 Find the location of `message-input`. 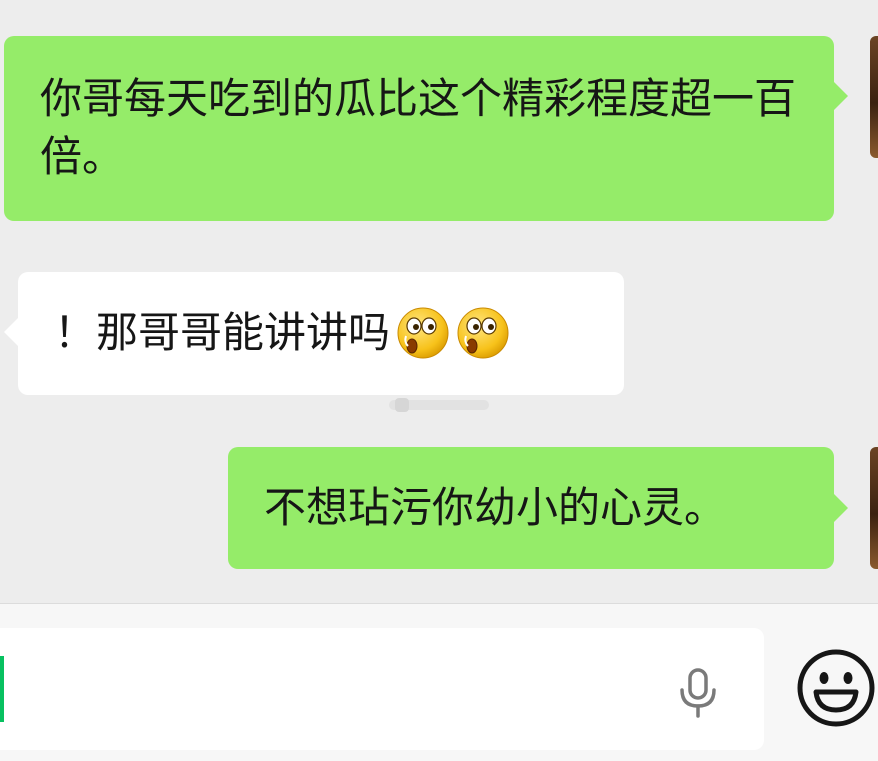

message-input is located at coordinates (382, 689).